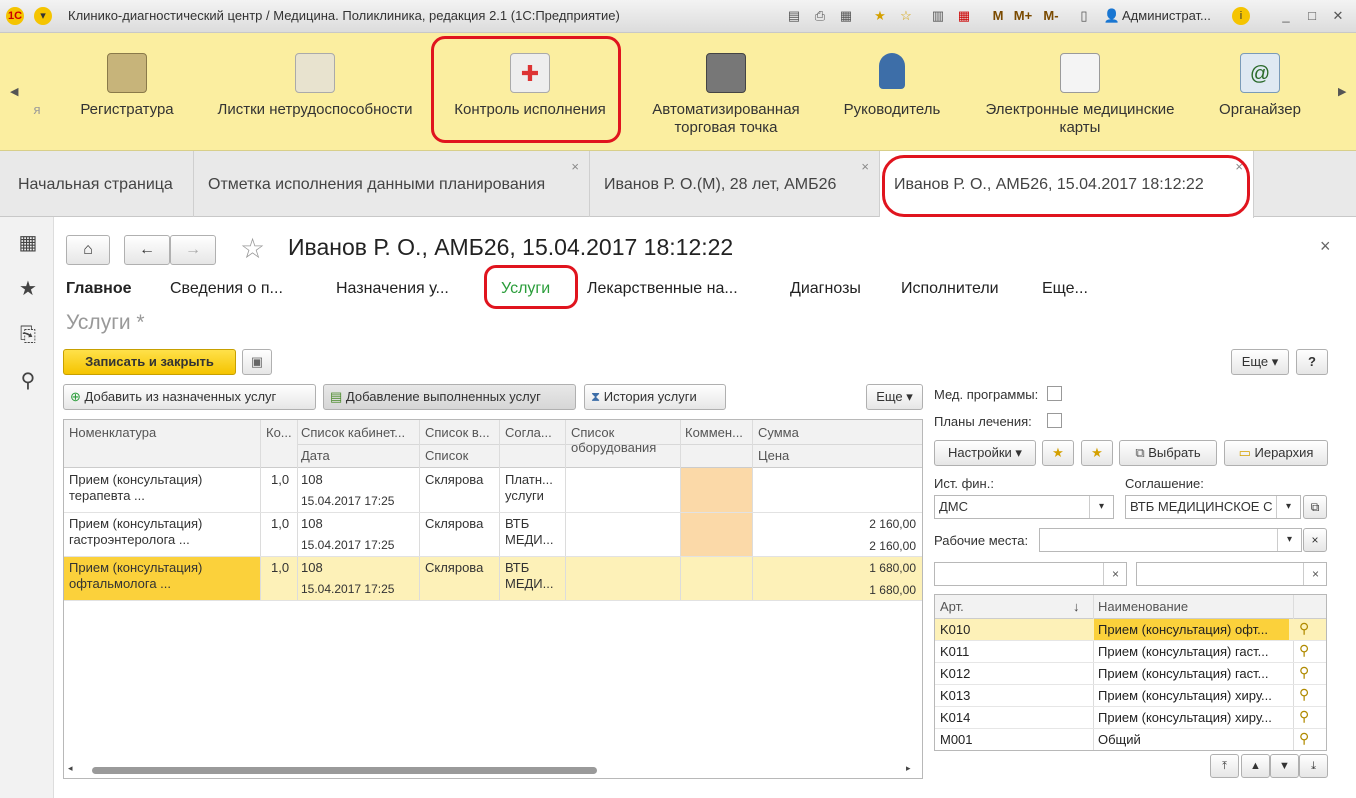  I want to click on add-done-services-button: ▤ Добавление выполненных услуг, so click(449, 397).